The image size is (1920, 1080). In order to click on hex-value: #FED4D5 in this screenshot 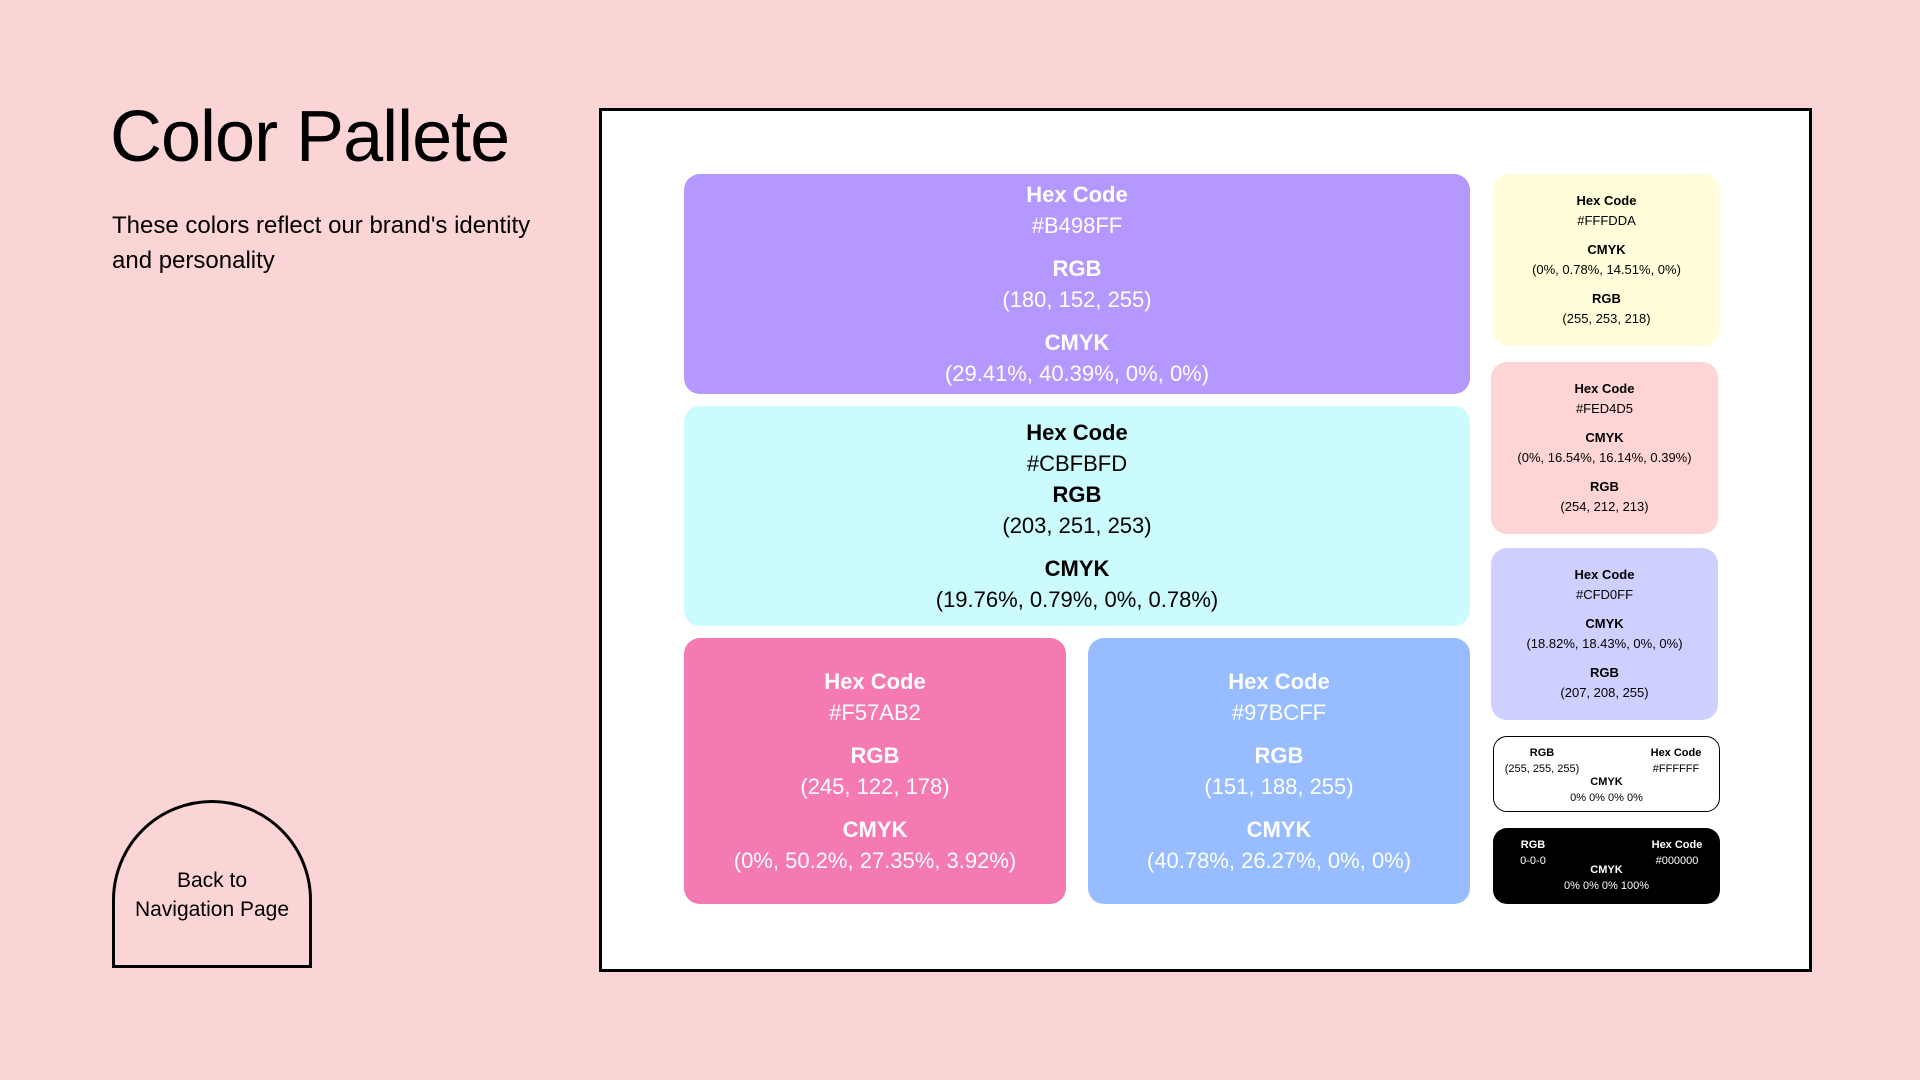, I will do `click(1604, 408)`.